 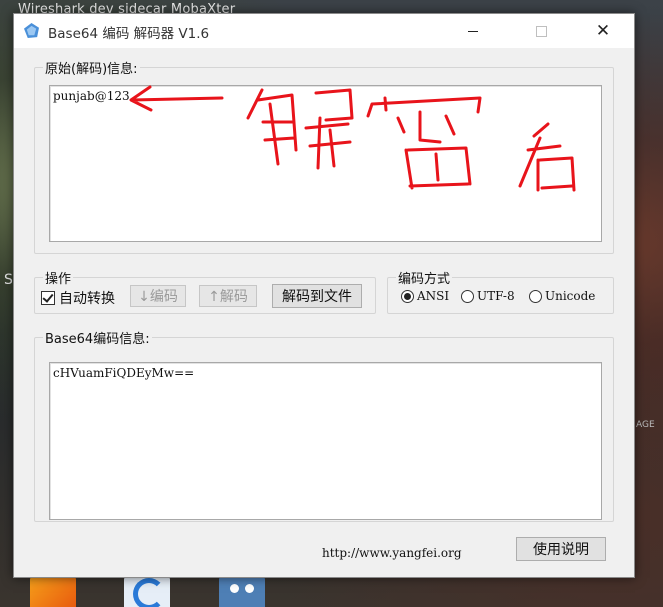 I want to click on radio-utf8: UTF-8, so click(x=488, y=296).